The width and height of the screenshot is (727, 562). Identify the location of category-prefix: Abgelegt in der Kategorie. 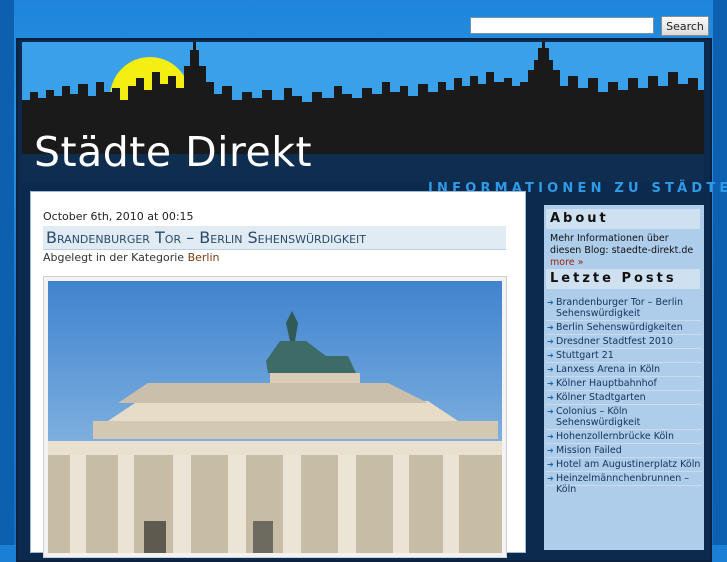
(114, 257).